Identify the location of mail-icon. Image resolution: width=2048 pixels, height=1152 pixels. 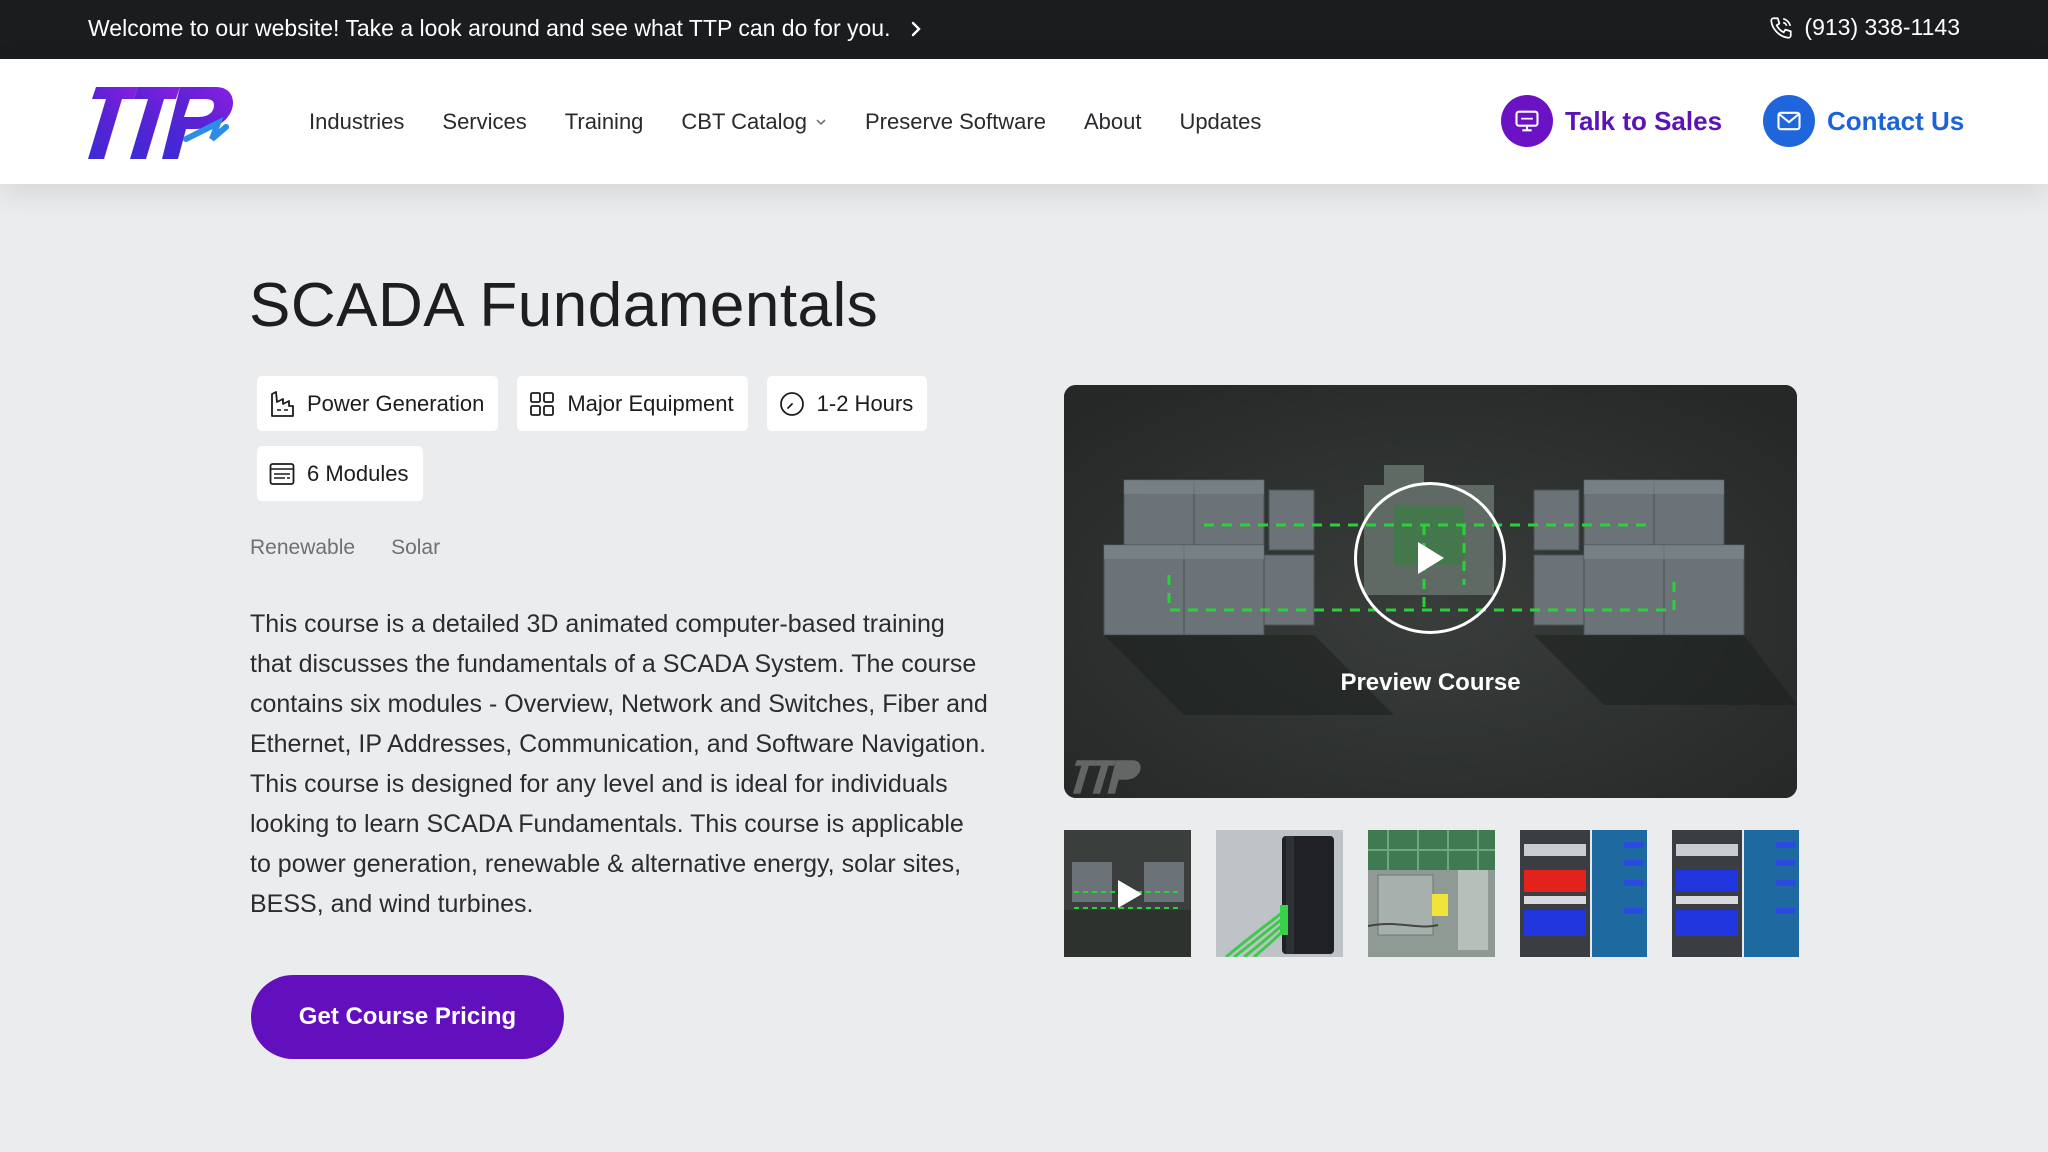
(1789, 121).